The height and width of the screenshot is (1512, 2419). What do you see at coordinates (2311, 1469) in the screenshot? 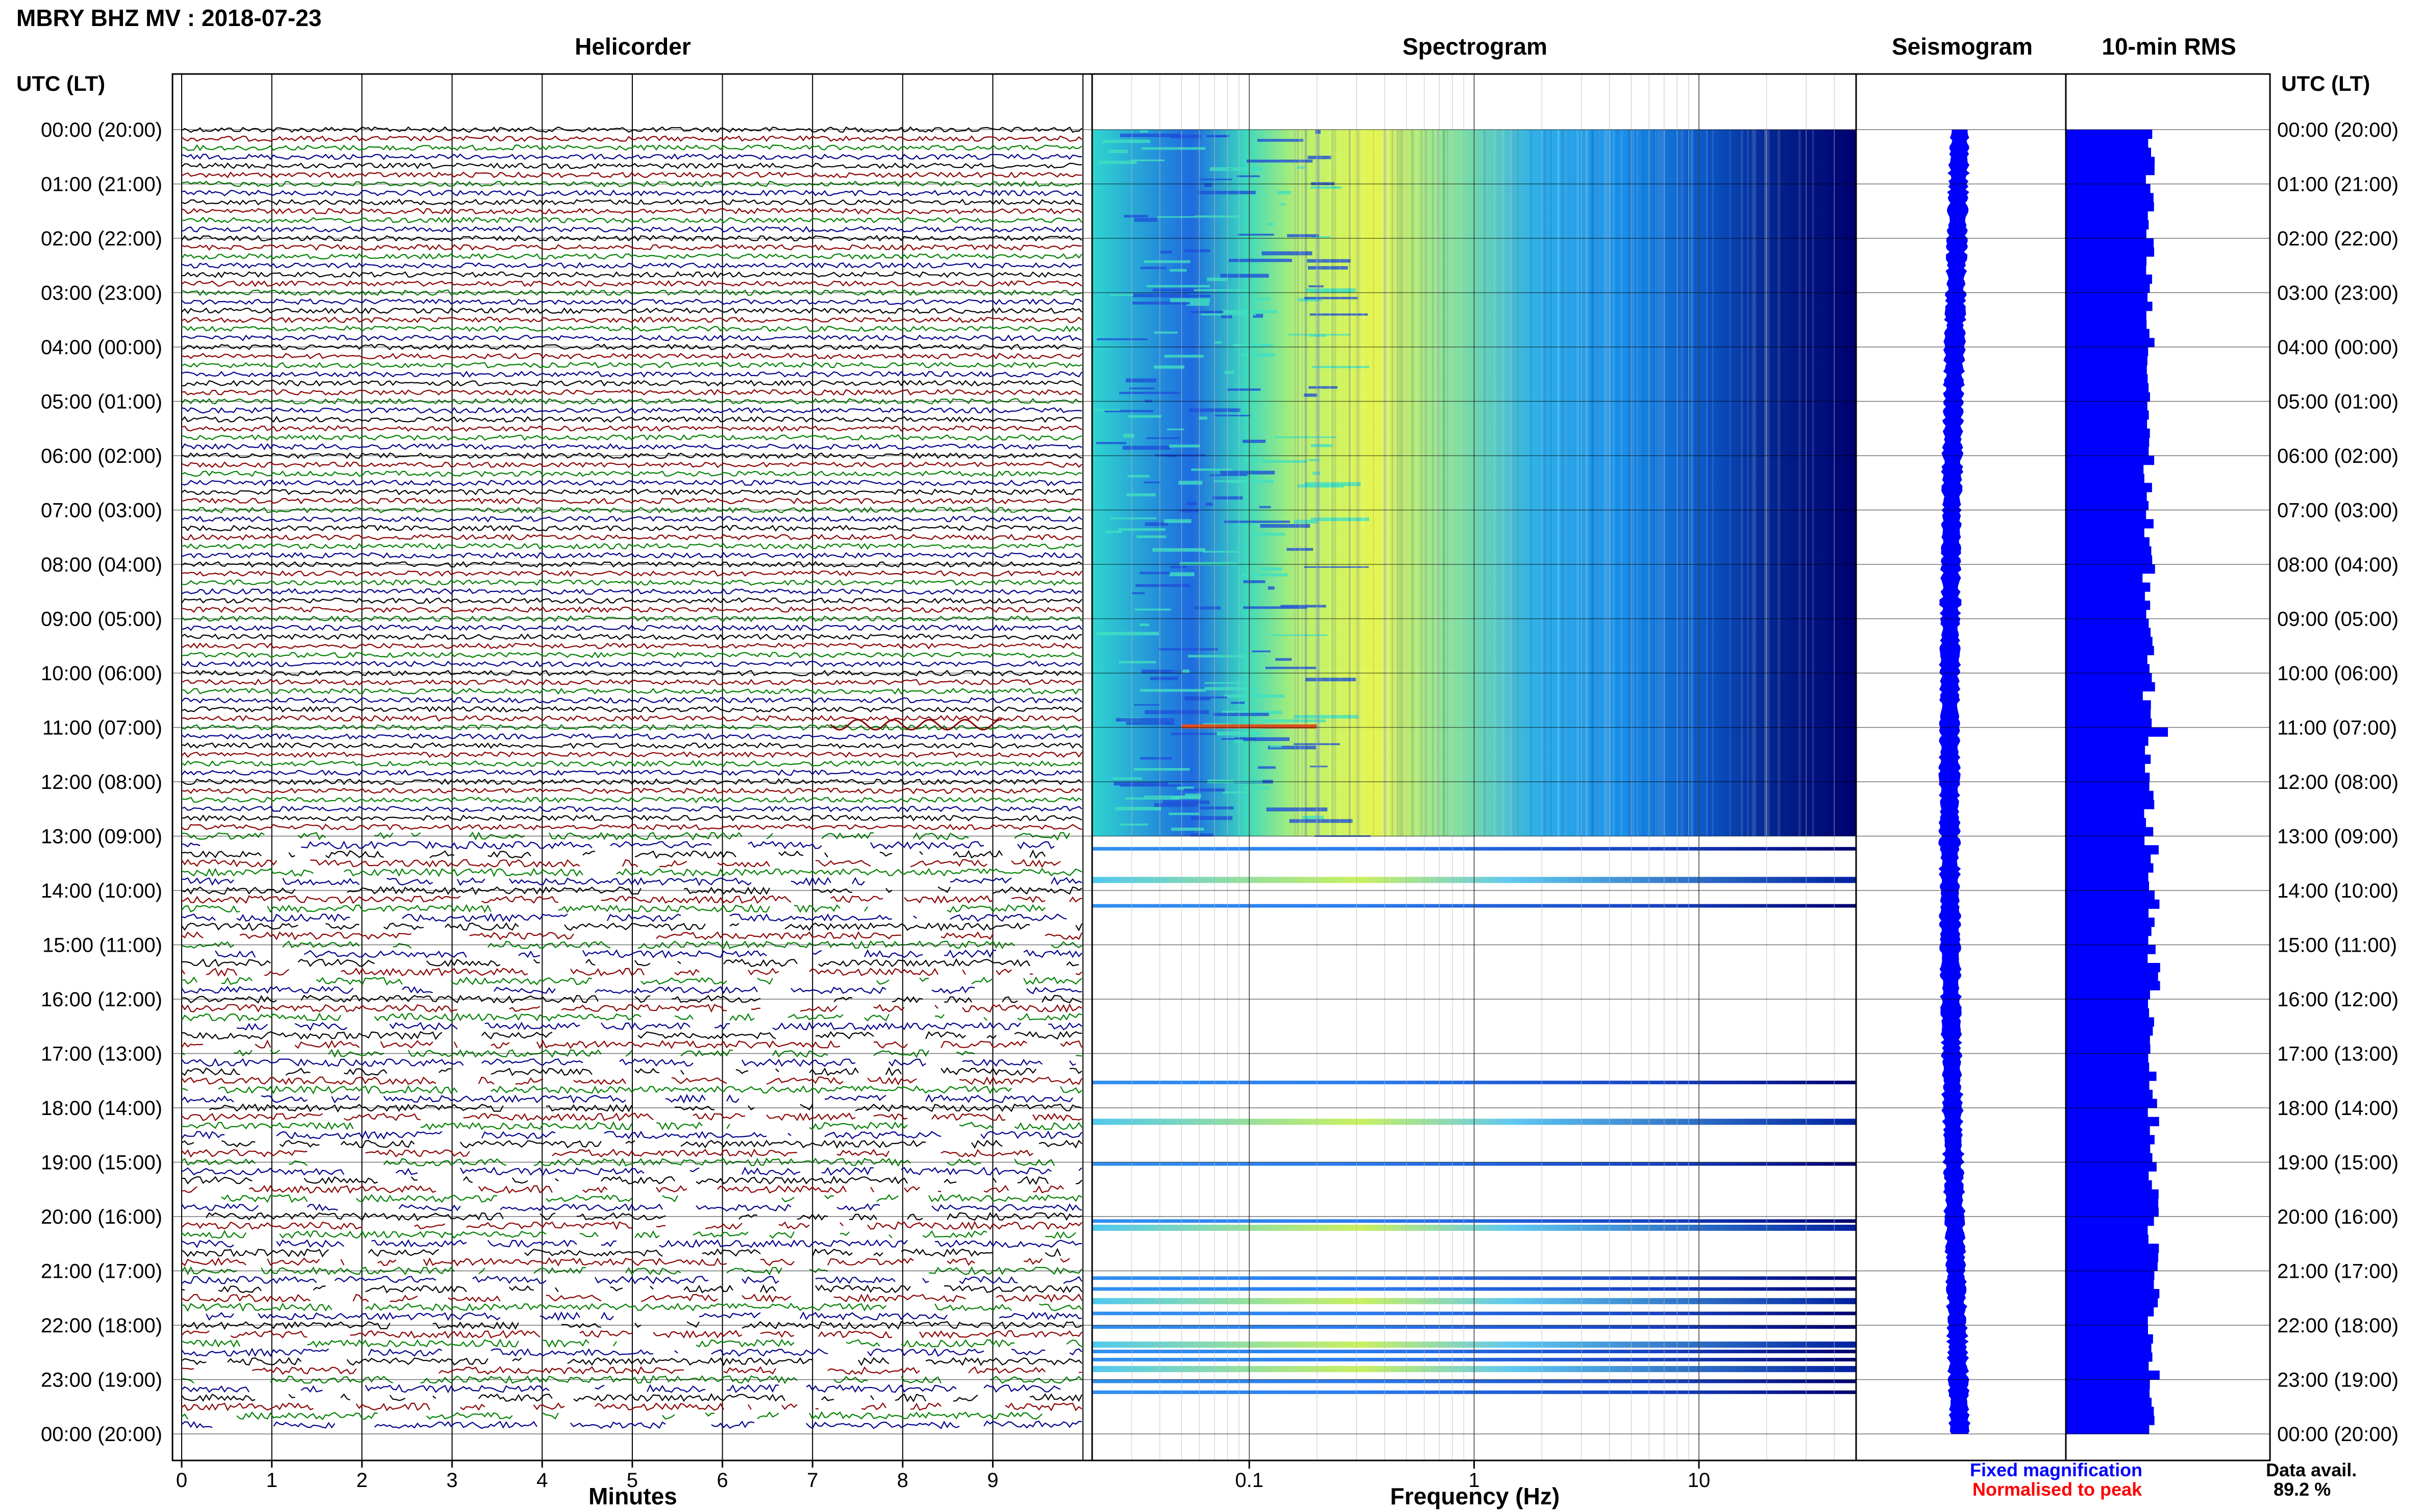
I see `data-availability-label: Data avail.` at bounding box center [2311, 1469].